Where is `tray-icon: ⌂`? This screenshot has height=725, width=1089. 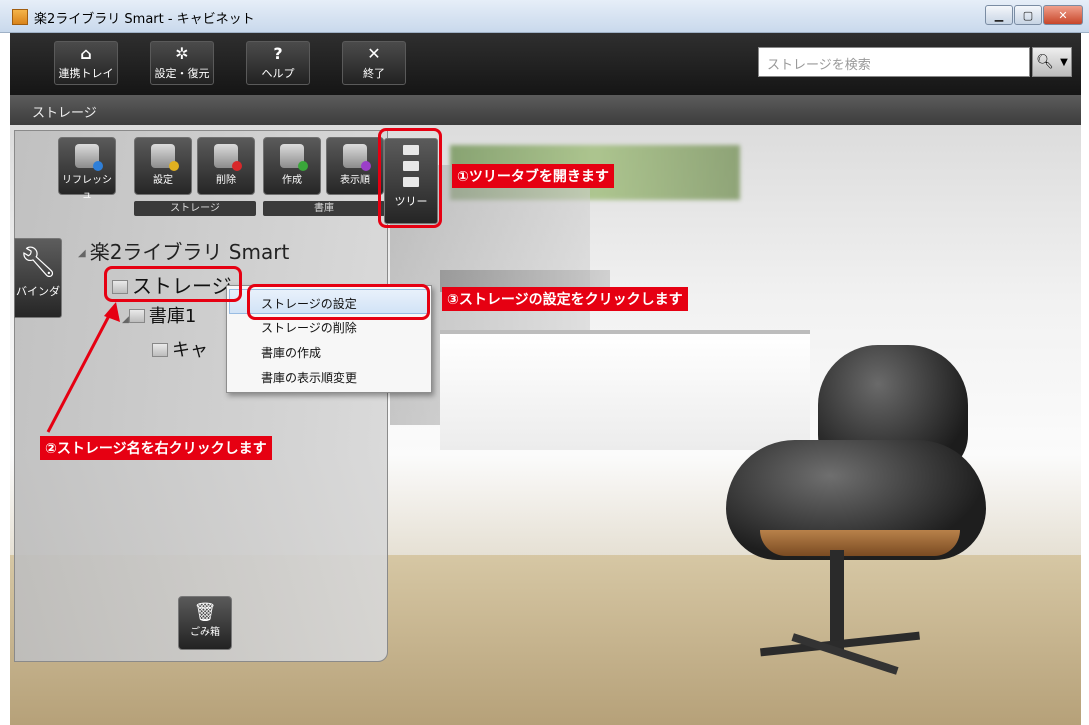
tray-icon: ⌂ is located at coordinates (86, 53).